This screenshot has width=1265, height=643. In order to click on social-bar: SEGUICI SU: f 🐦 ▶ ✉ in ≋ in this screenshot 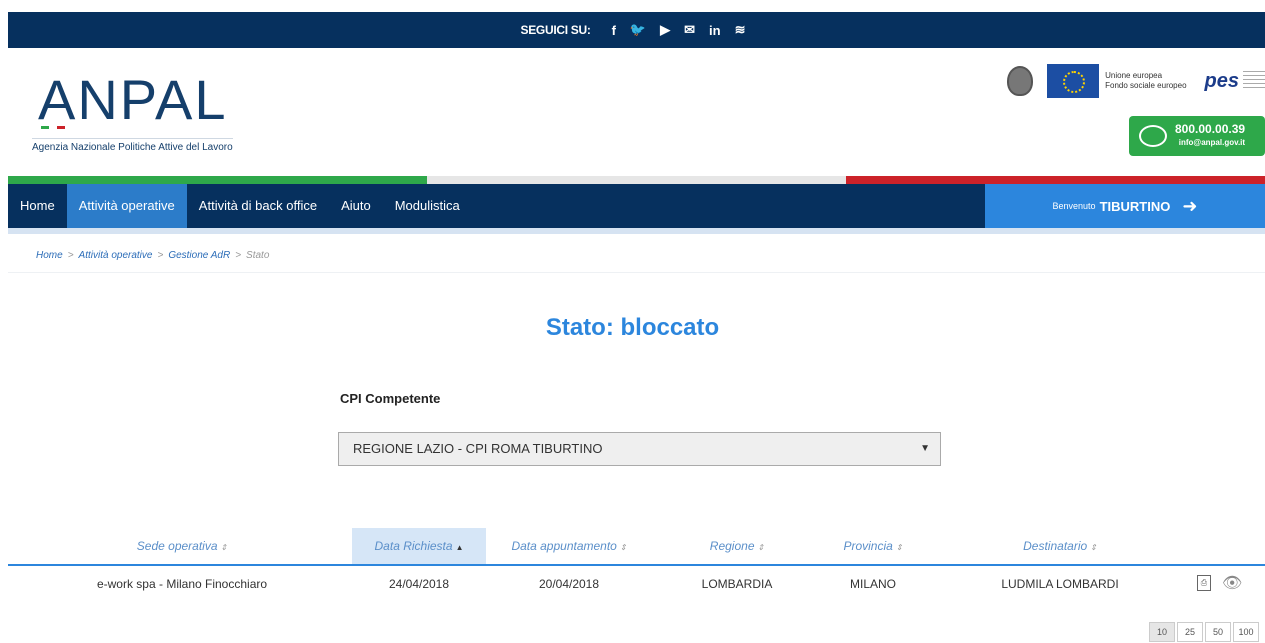, I will do `click(636, 30)`.